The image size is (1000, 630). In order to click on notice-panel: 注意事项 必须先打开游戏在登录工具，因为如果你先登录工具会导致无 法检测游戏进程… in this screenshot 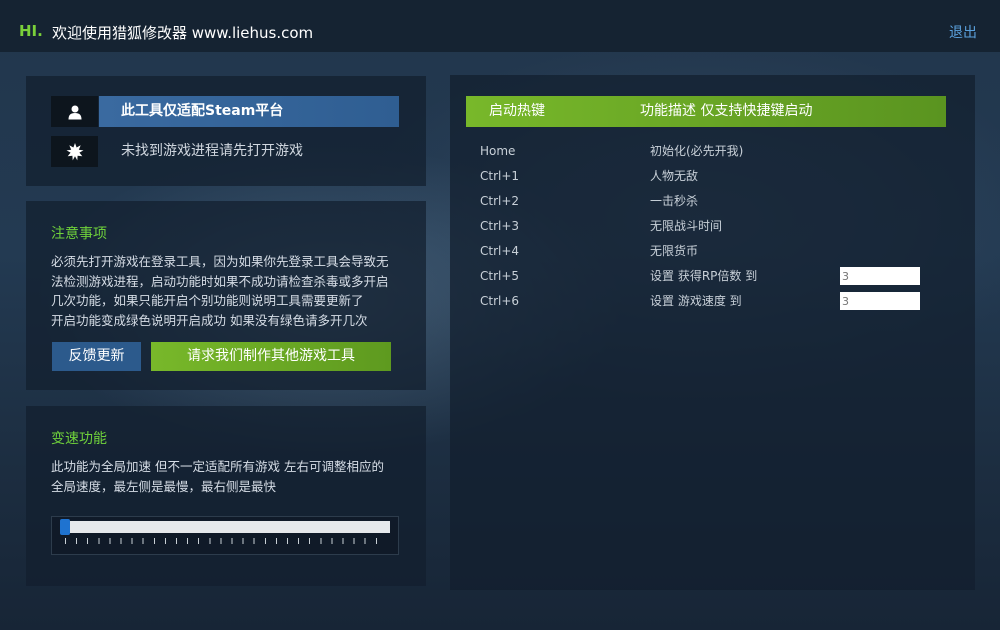, I will do `click(226, 295)`.